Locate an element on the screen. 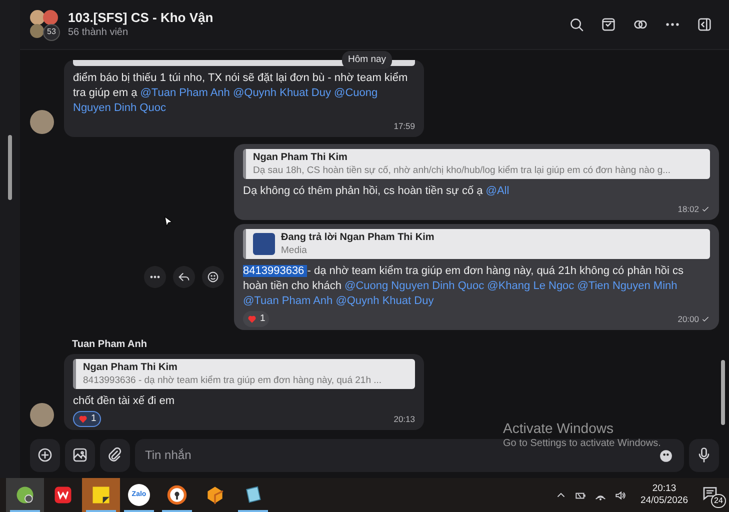 The image size is (729, 512). side-panel-icon is located at coordinates (704, 24).